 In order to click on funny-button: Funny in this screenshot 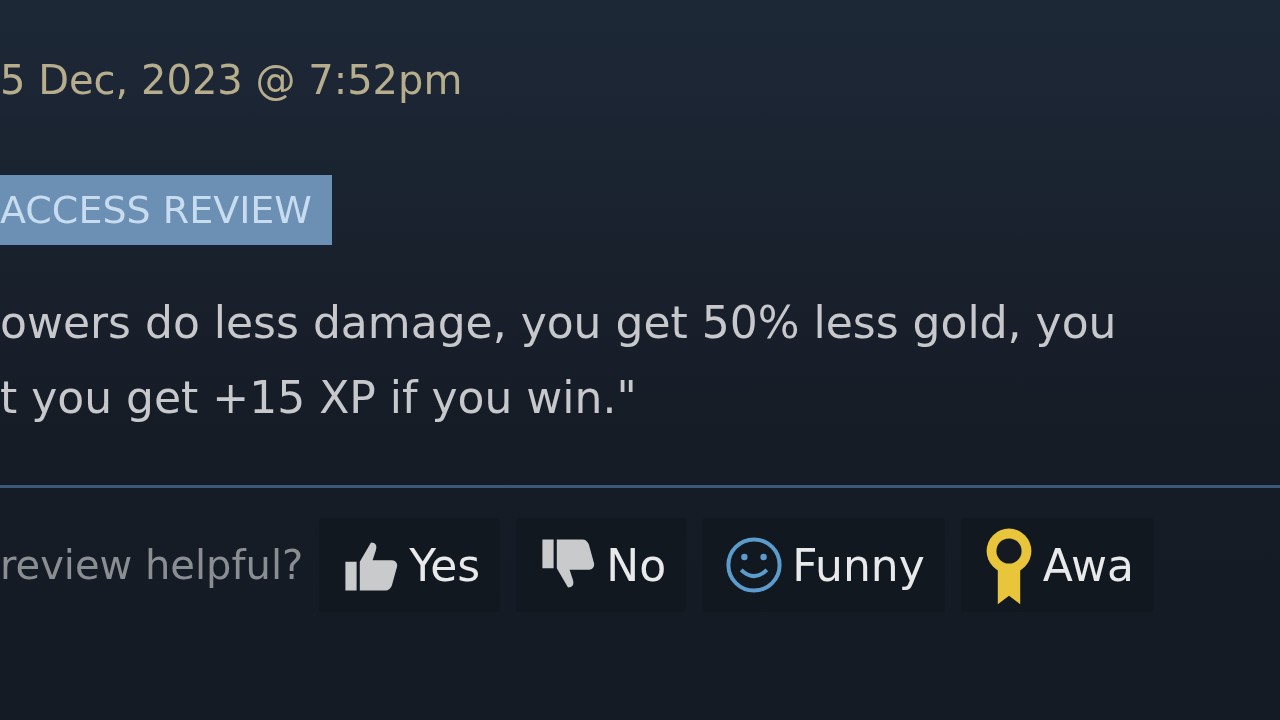, I will do `click(823, 565)`.